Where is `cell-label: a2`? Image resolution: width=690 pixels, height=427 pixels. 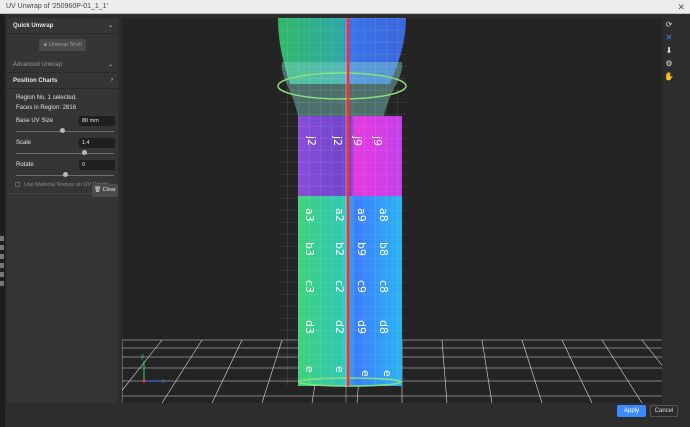 cell-label: a2 is located at coordinates (339, 215).